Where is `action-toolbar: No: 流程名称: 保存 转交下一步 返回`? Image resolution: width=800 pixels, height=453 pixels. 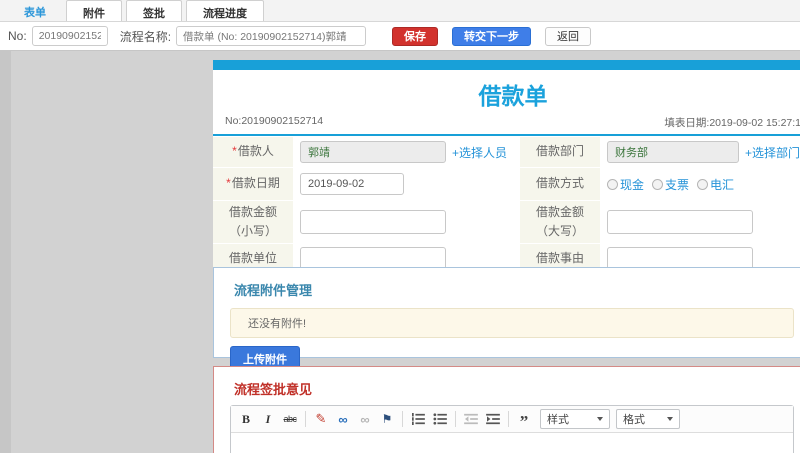 action-toolbar: No: 流程名称: 保存 转交下一步 返回 is located at coordinates (400, 36).